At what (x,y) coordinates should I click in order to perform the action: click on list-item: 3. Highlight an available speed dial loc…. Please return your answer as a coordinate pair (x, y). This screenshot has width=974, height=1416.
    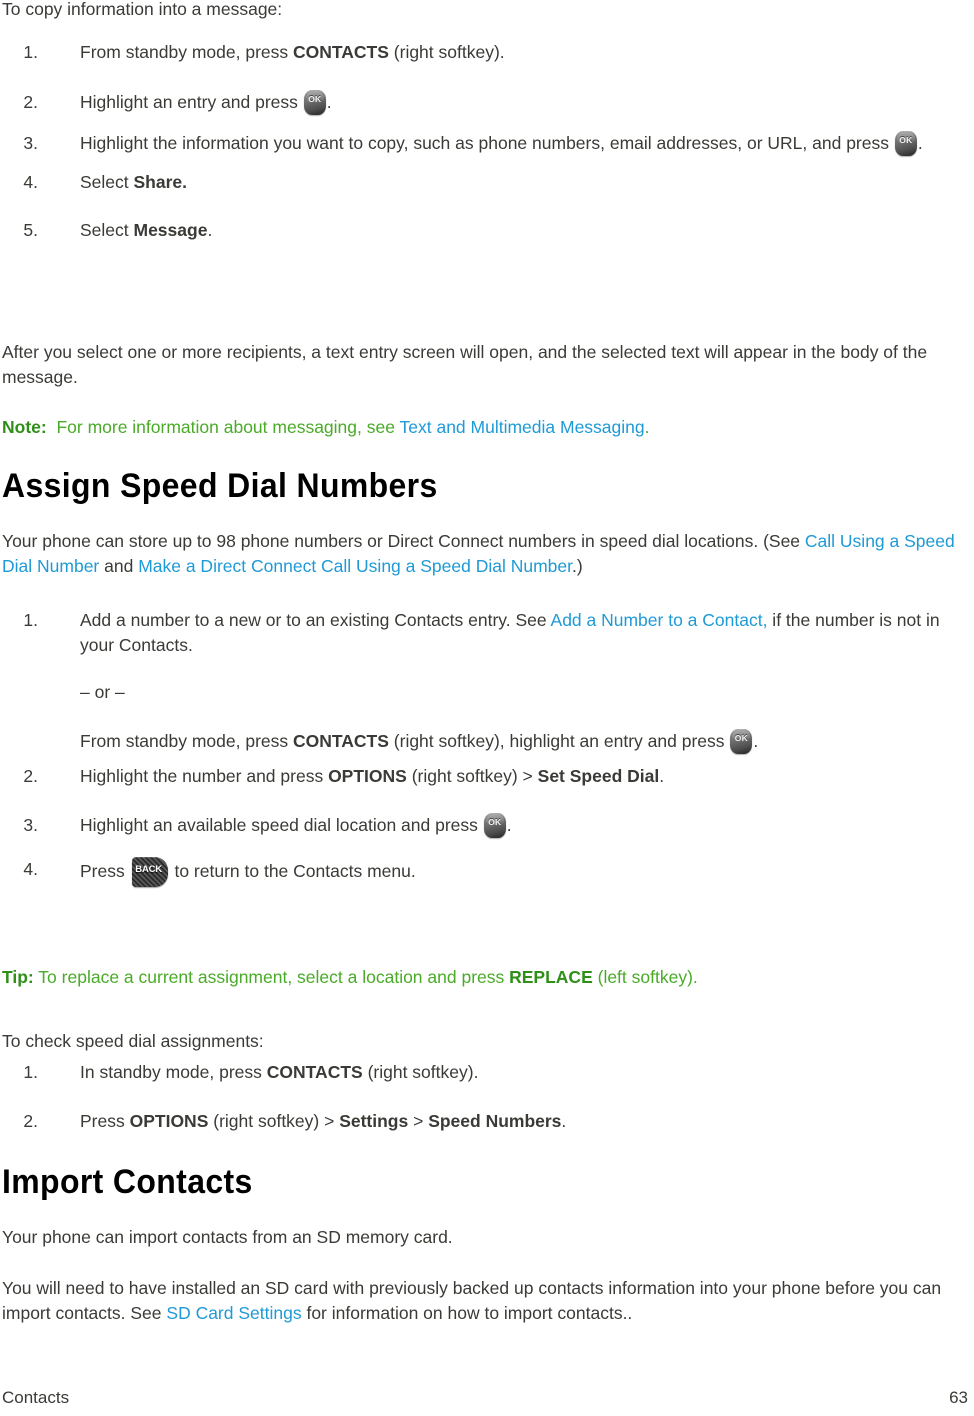
    Looking at the image, I should click on (482, 825).